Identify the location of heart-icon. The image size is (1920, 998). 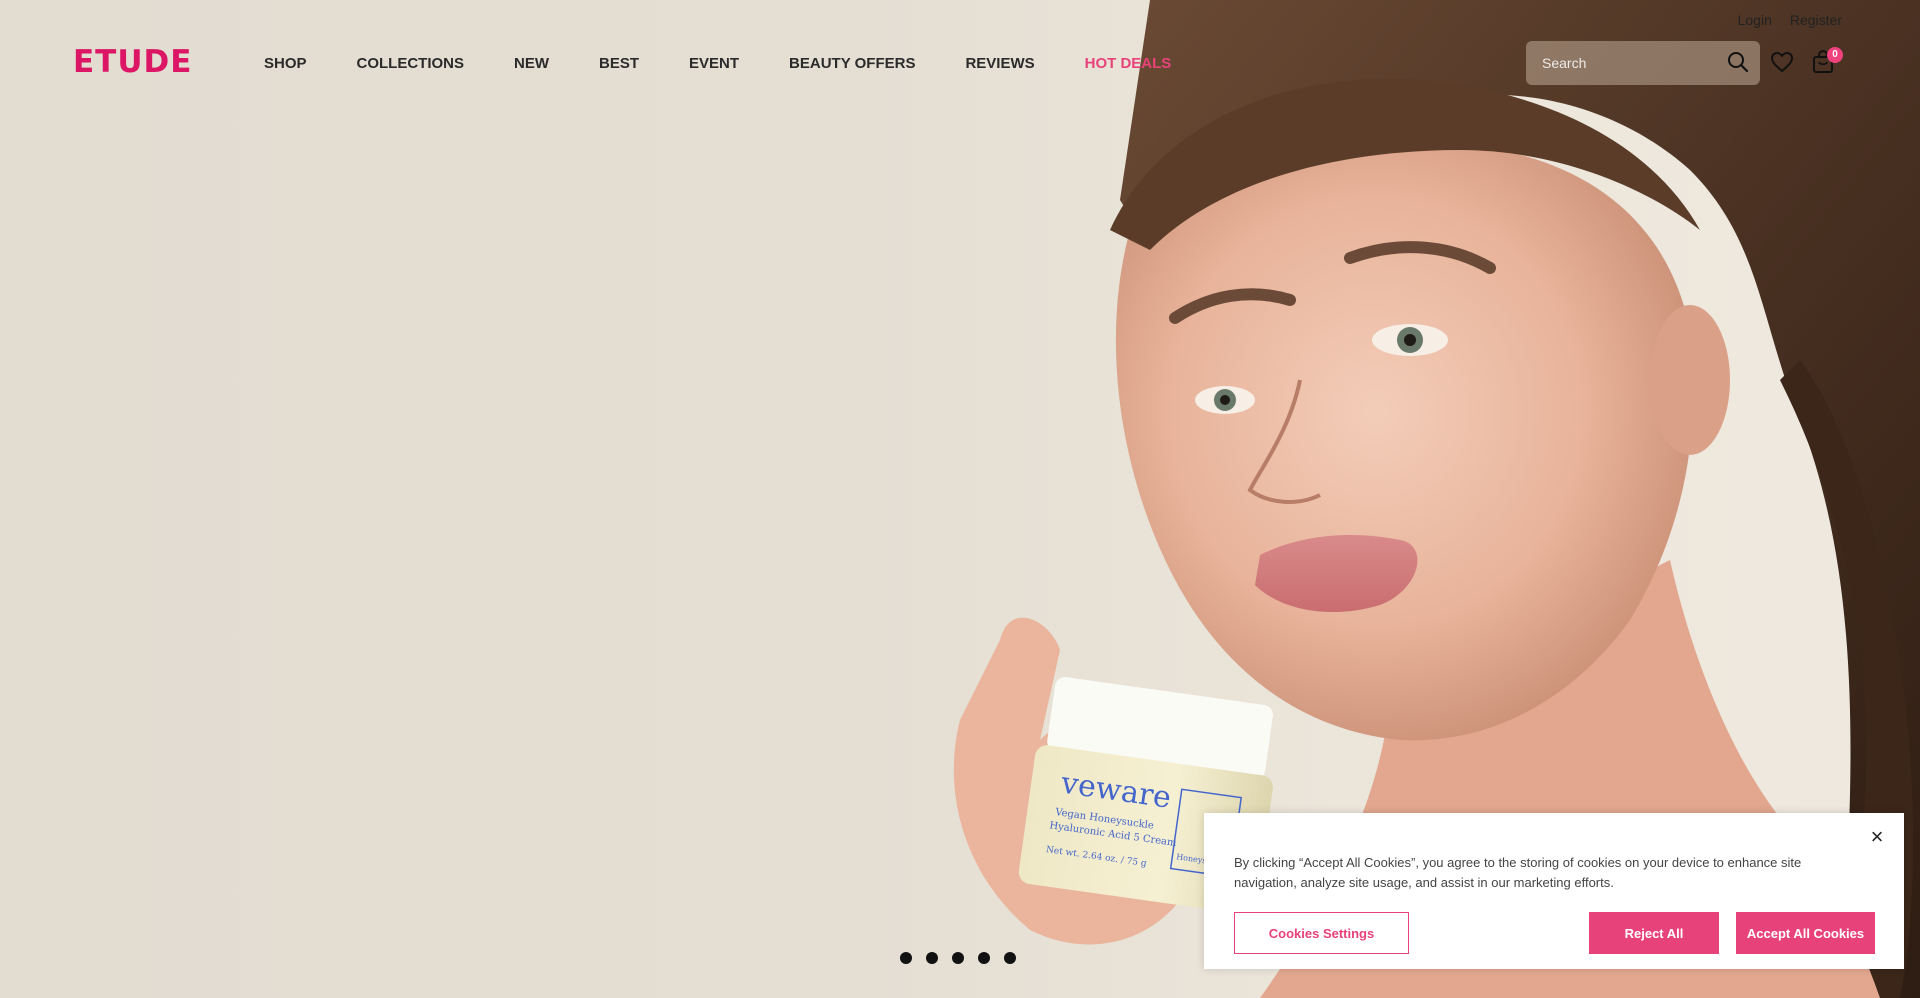
(1782, 64).